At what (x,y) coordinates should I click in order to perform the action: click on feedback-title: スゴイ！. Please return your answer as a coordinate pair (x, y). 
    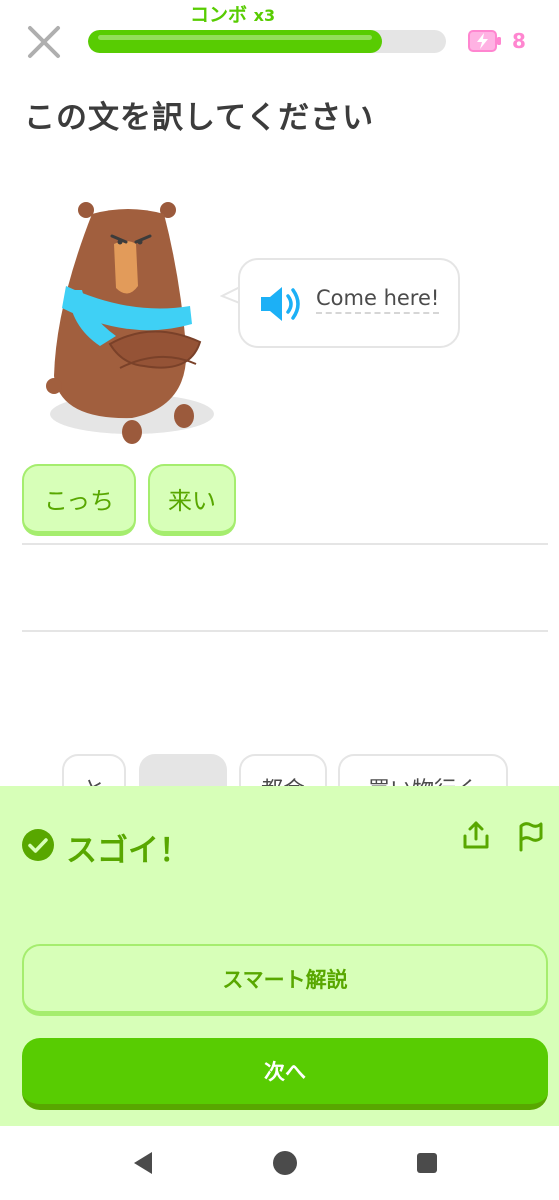
    Looking at the image, I should click on (128, 851).